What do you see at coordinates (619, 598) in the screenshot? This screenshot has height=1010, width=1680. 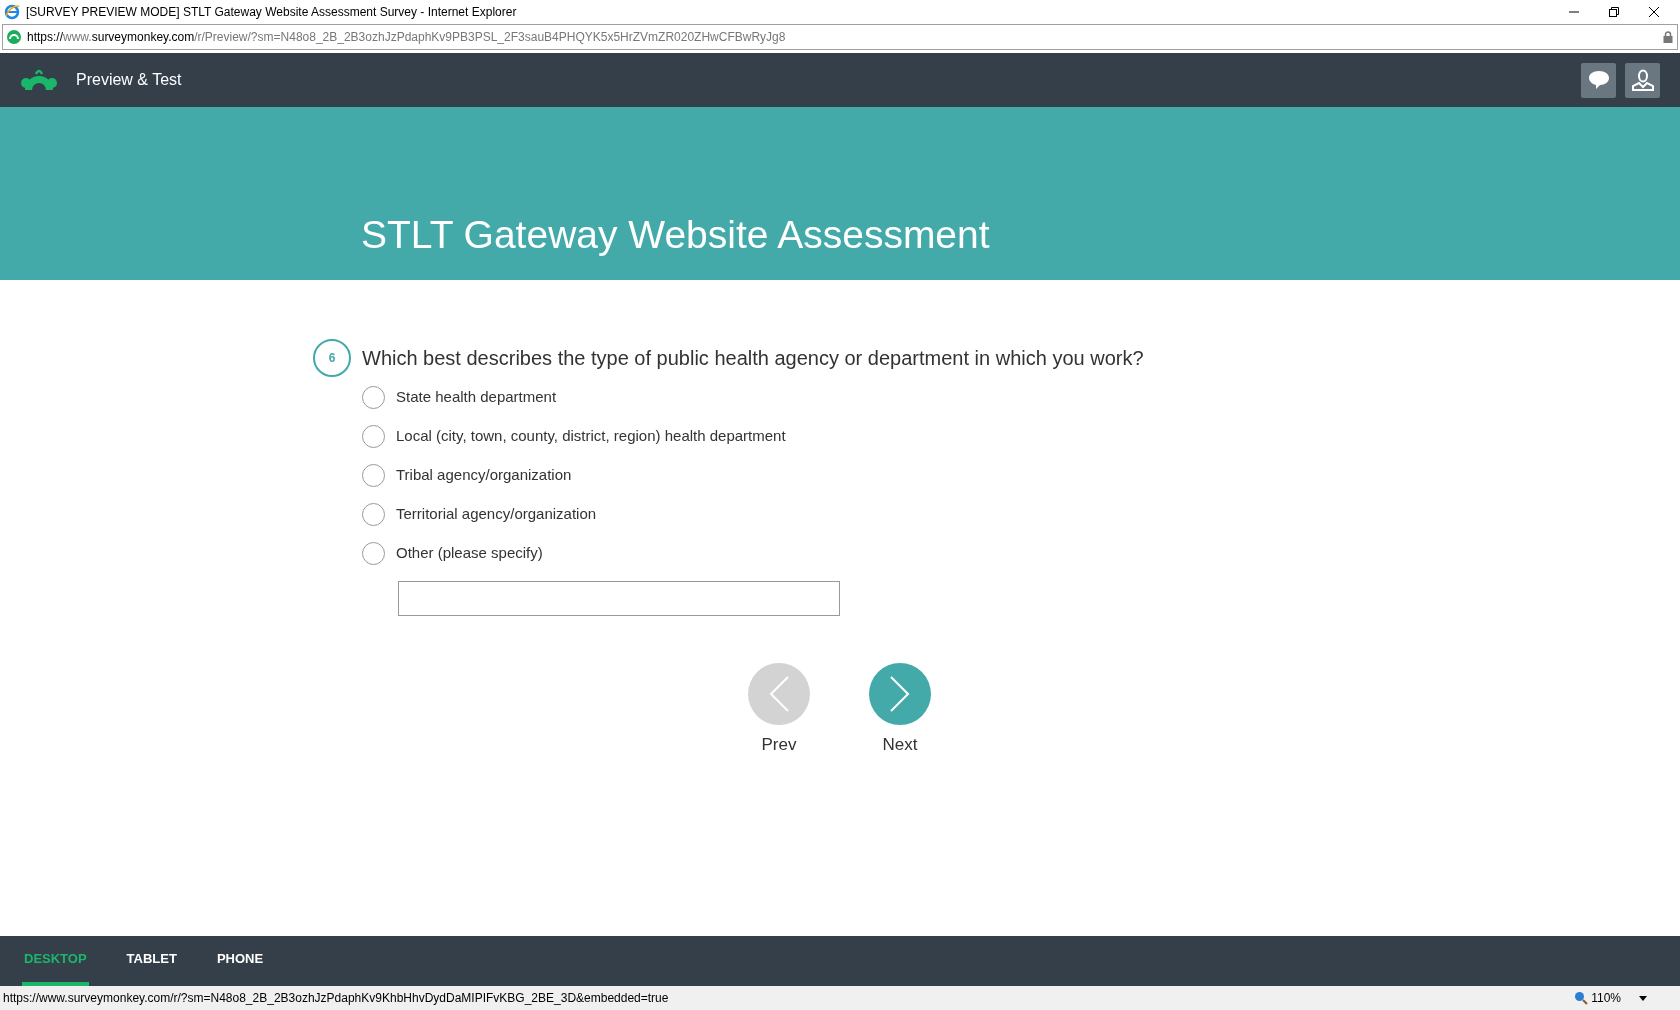 I see `other-input-field` at bounding box center [619, 598].